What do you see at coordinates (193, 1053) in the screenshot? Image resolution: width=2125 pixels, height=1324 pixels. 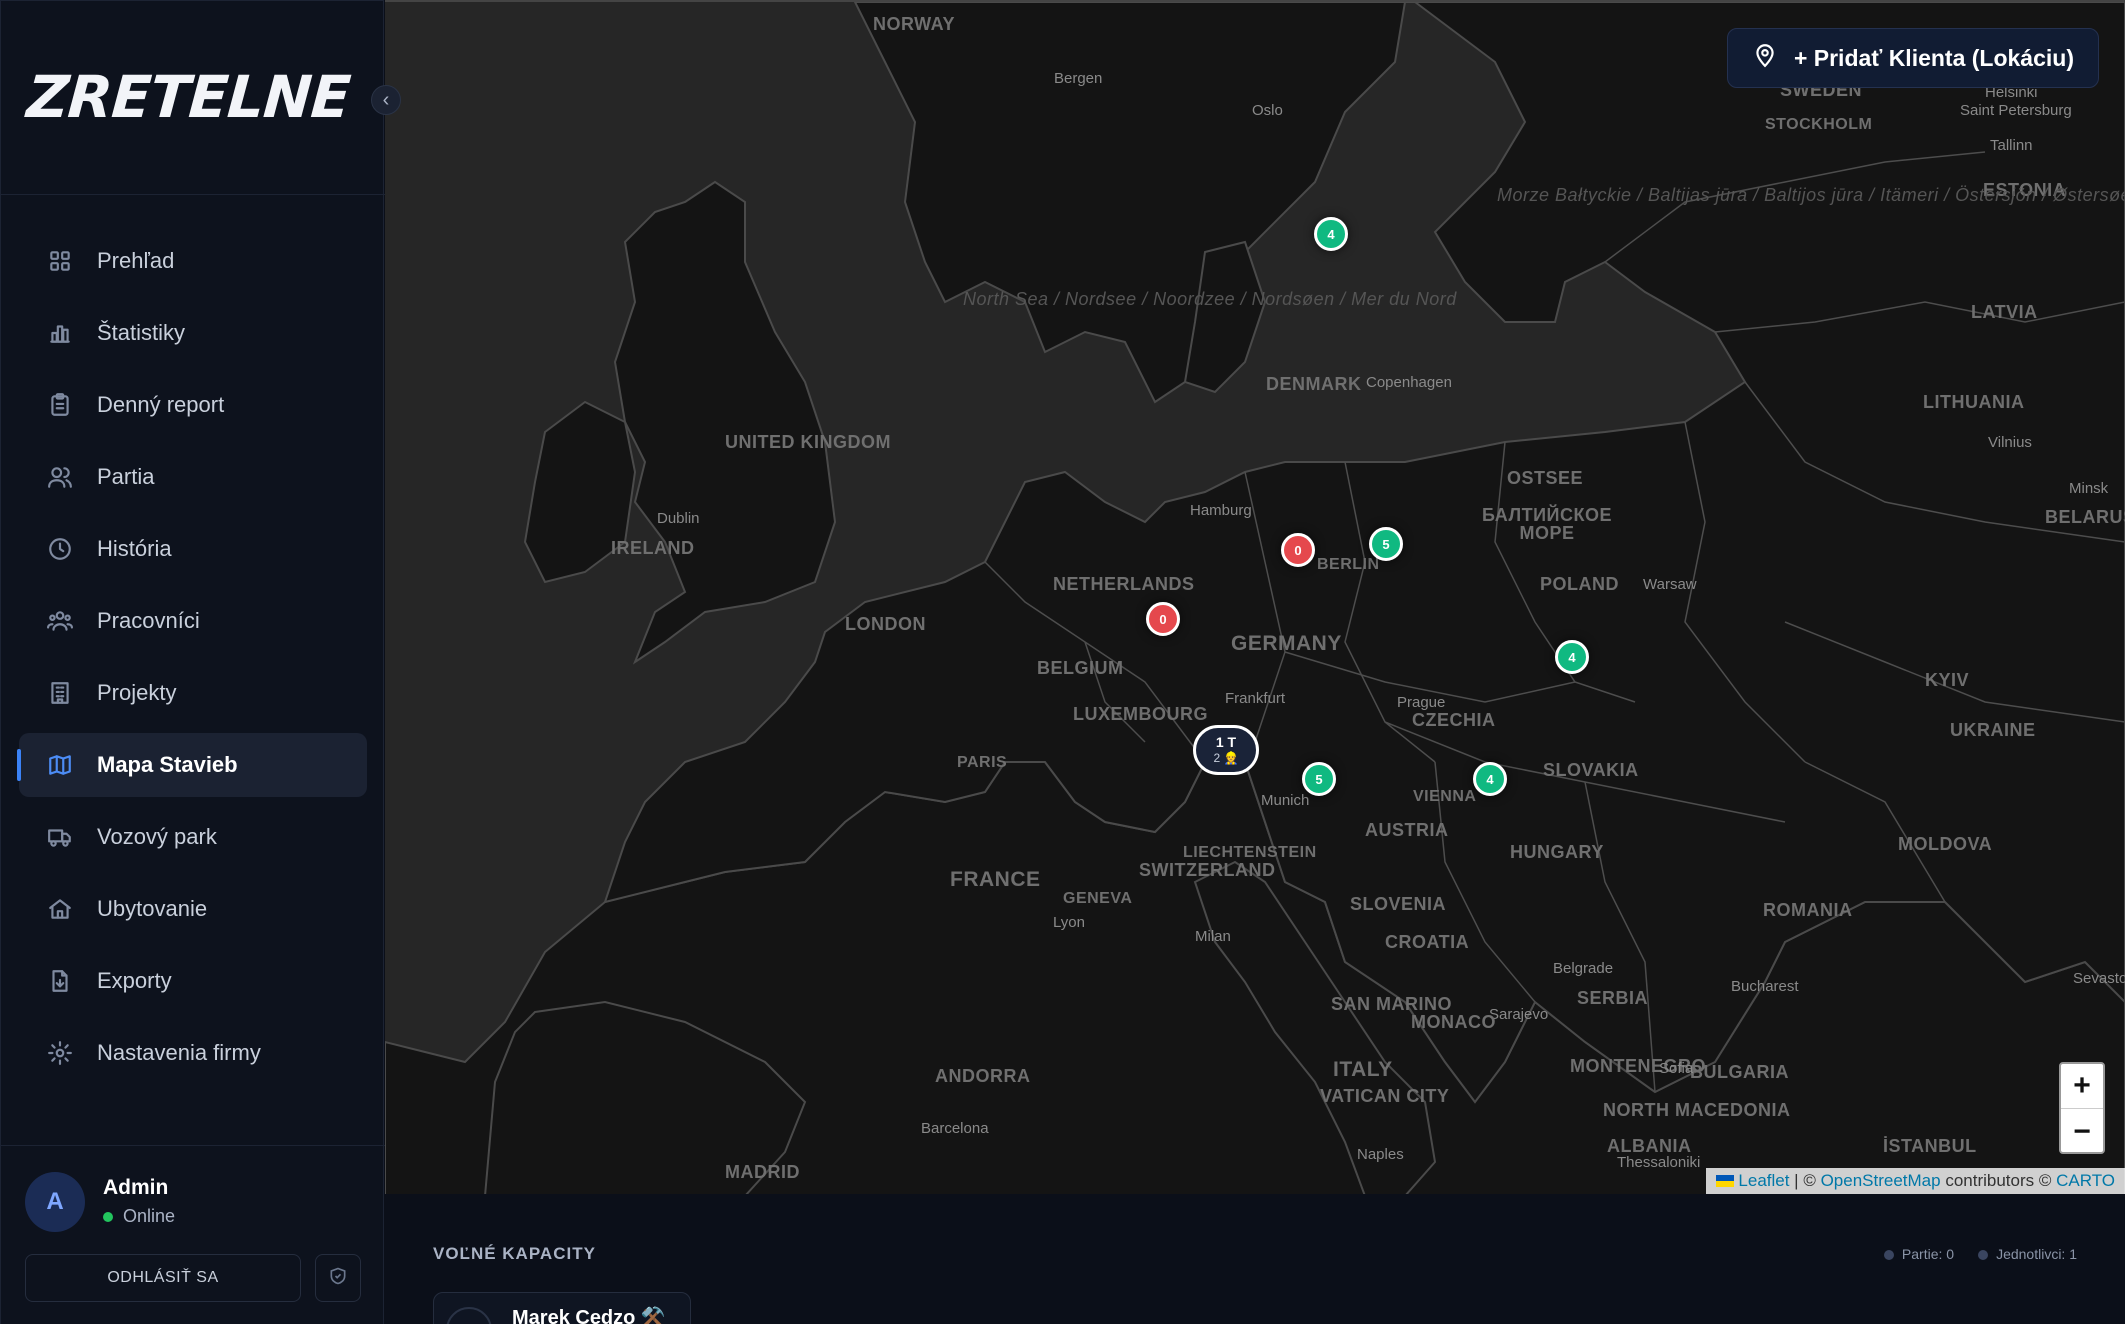 I see `sidebar-item-nastavenia-firmy: Nastavenia firmy` at bounding box center [193, 1053].